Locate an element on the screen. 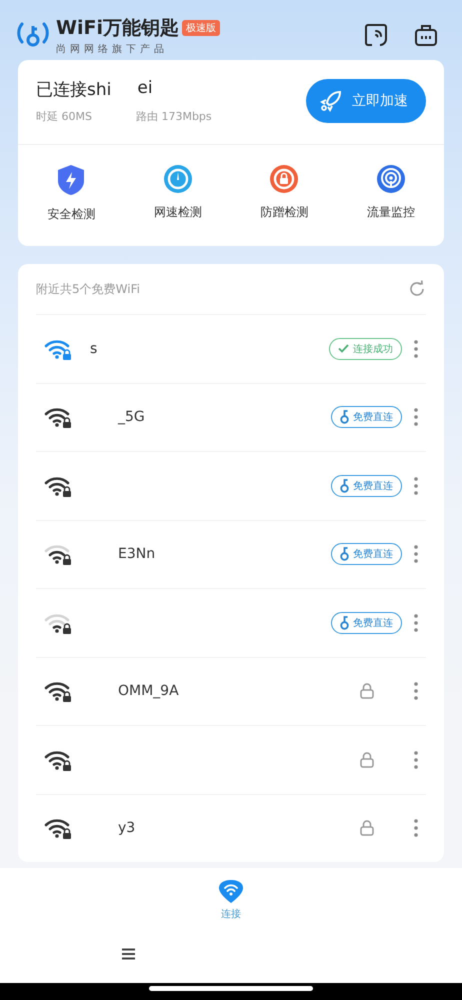 The image size is (462, 1000). menu-icon is located at coordinates (128, 954).